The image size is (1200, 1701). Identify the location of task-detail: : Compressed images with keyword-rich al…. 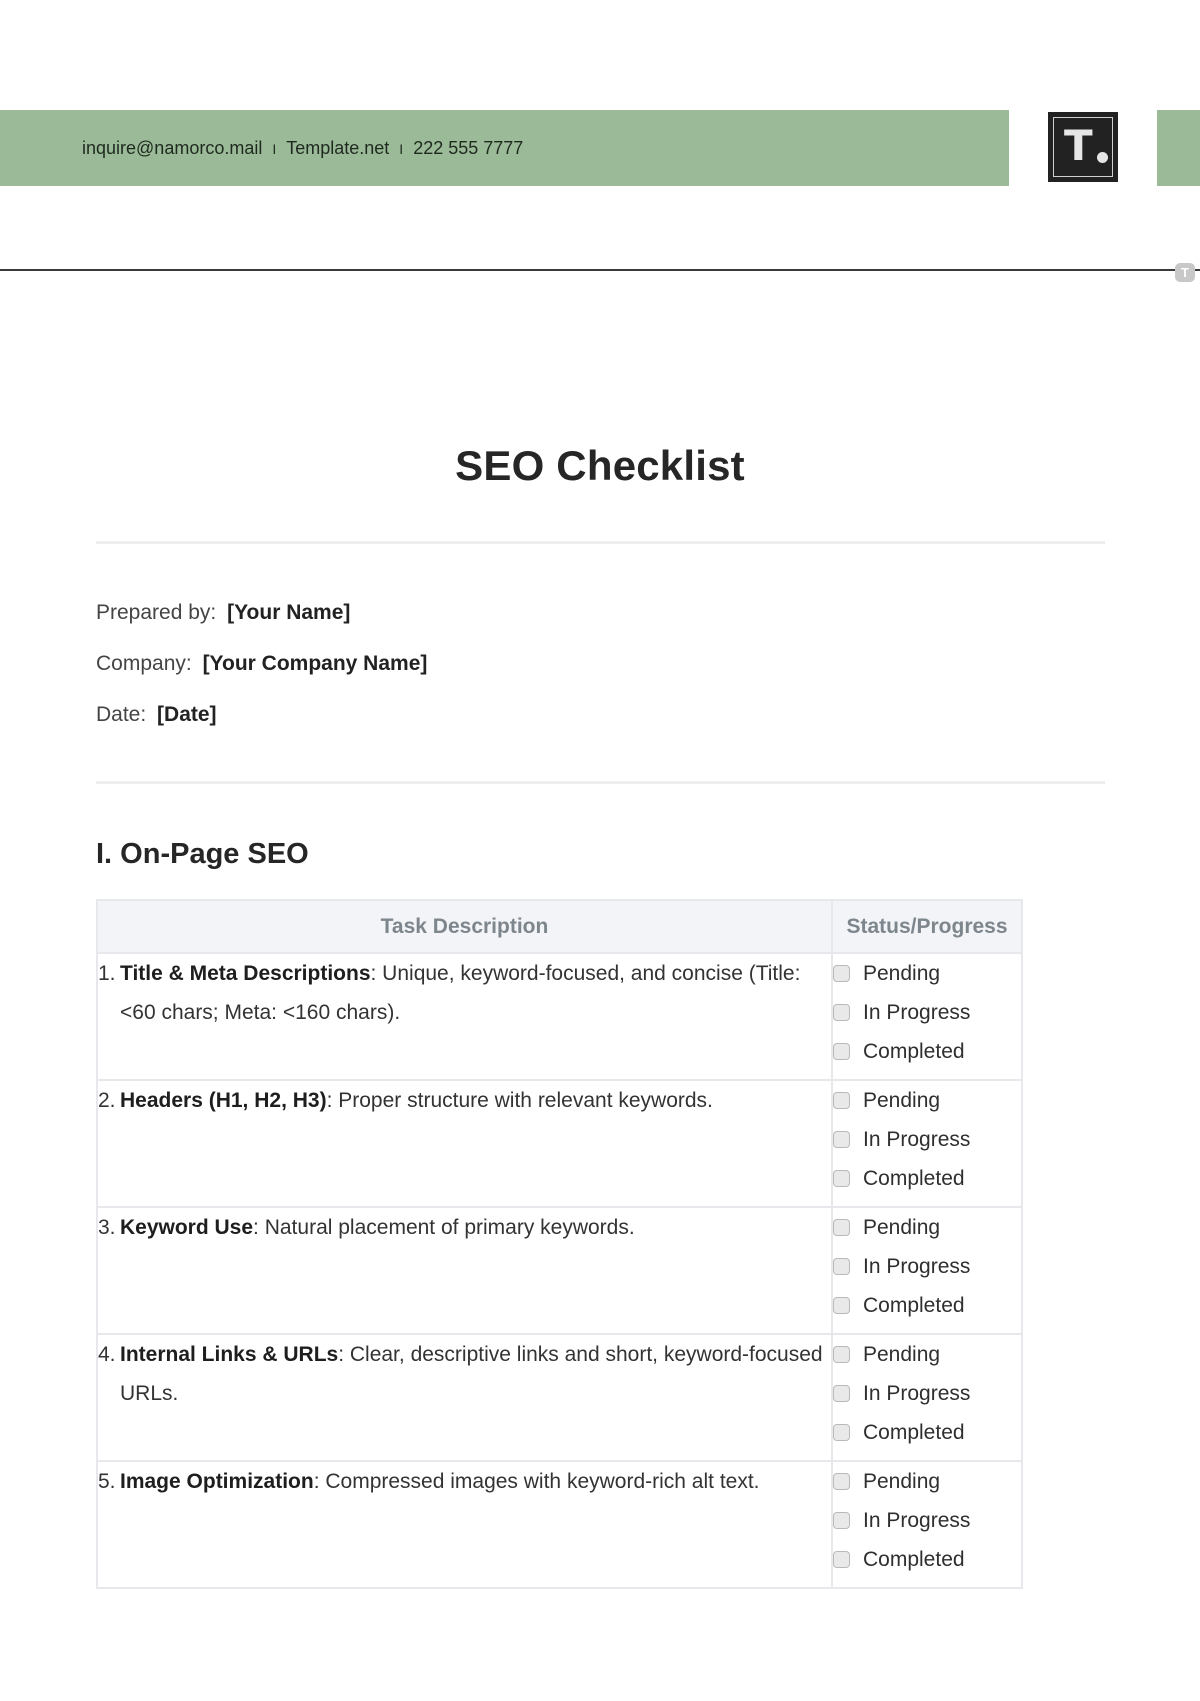
(536, 1481).